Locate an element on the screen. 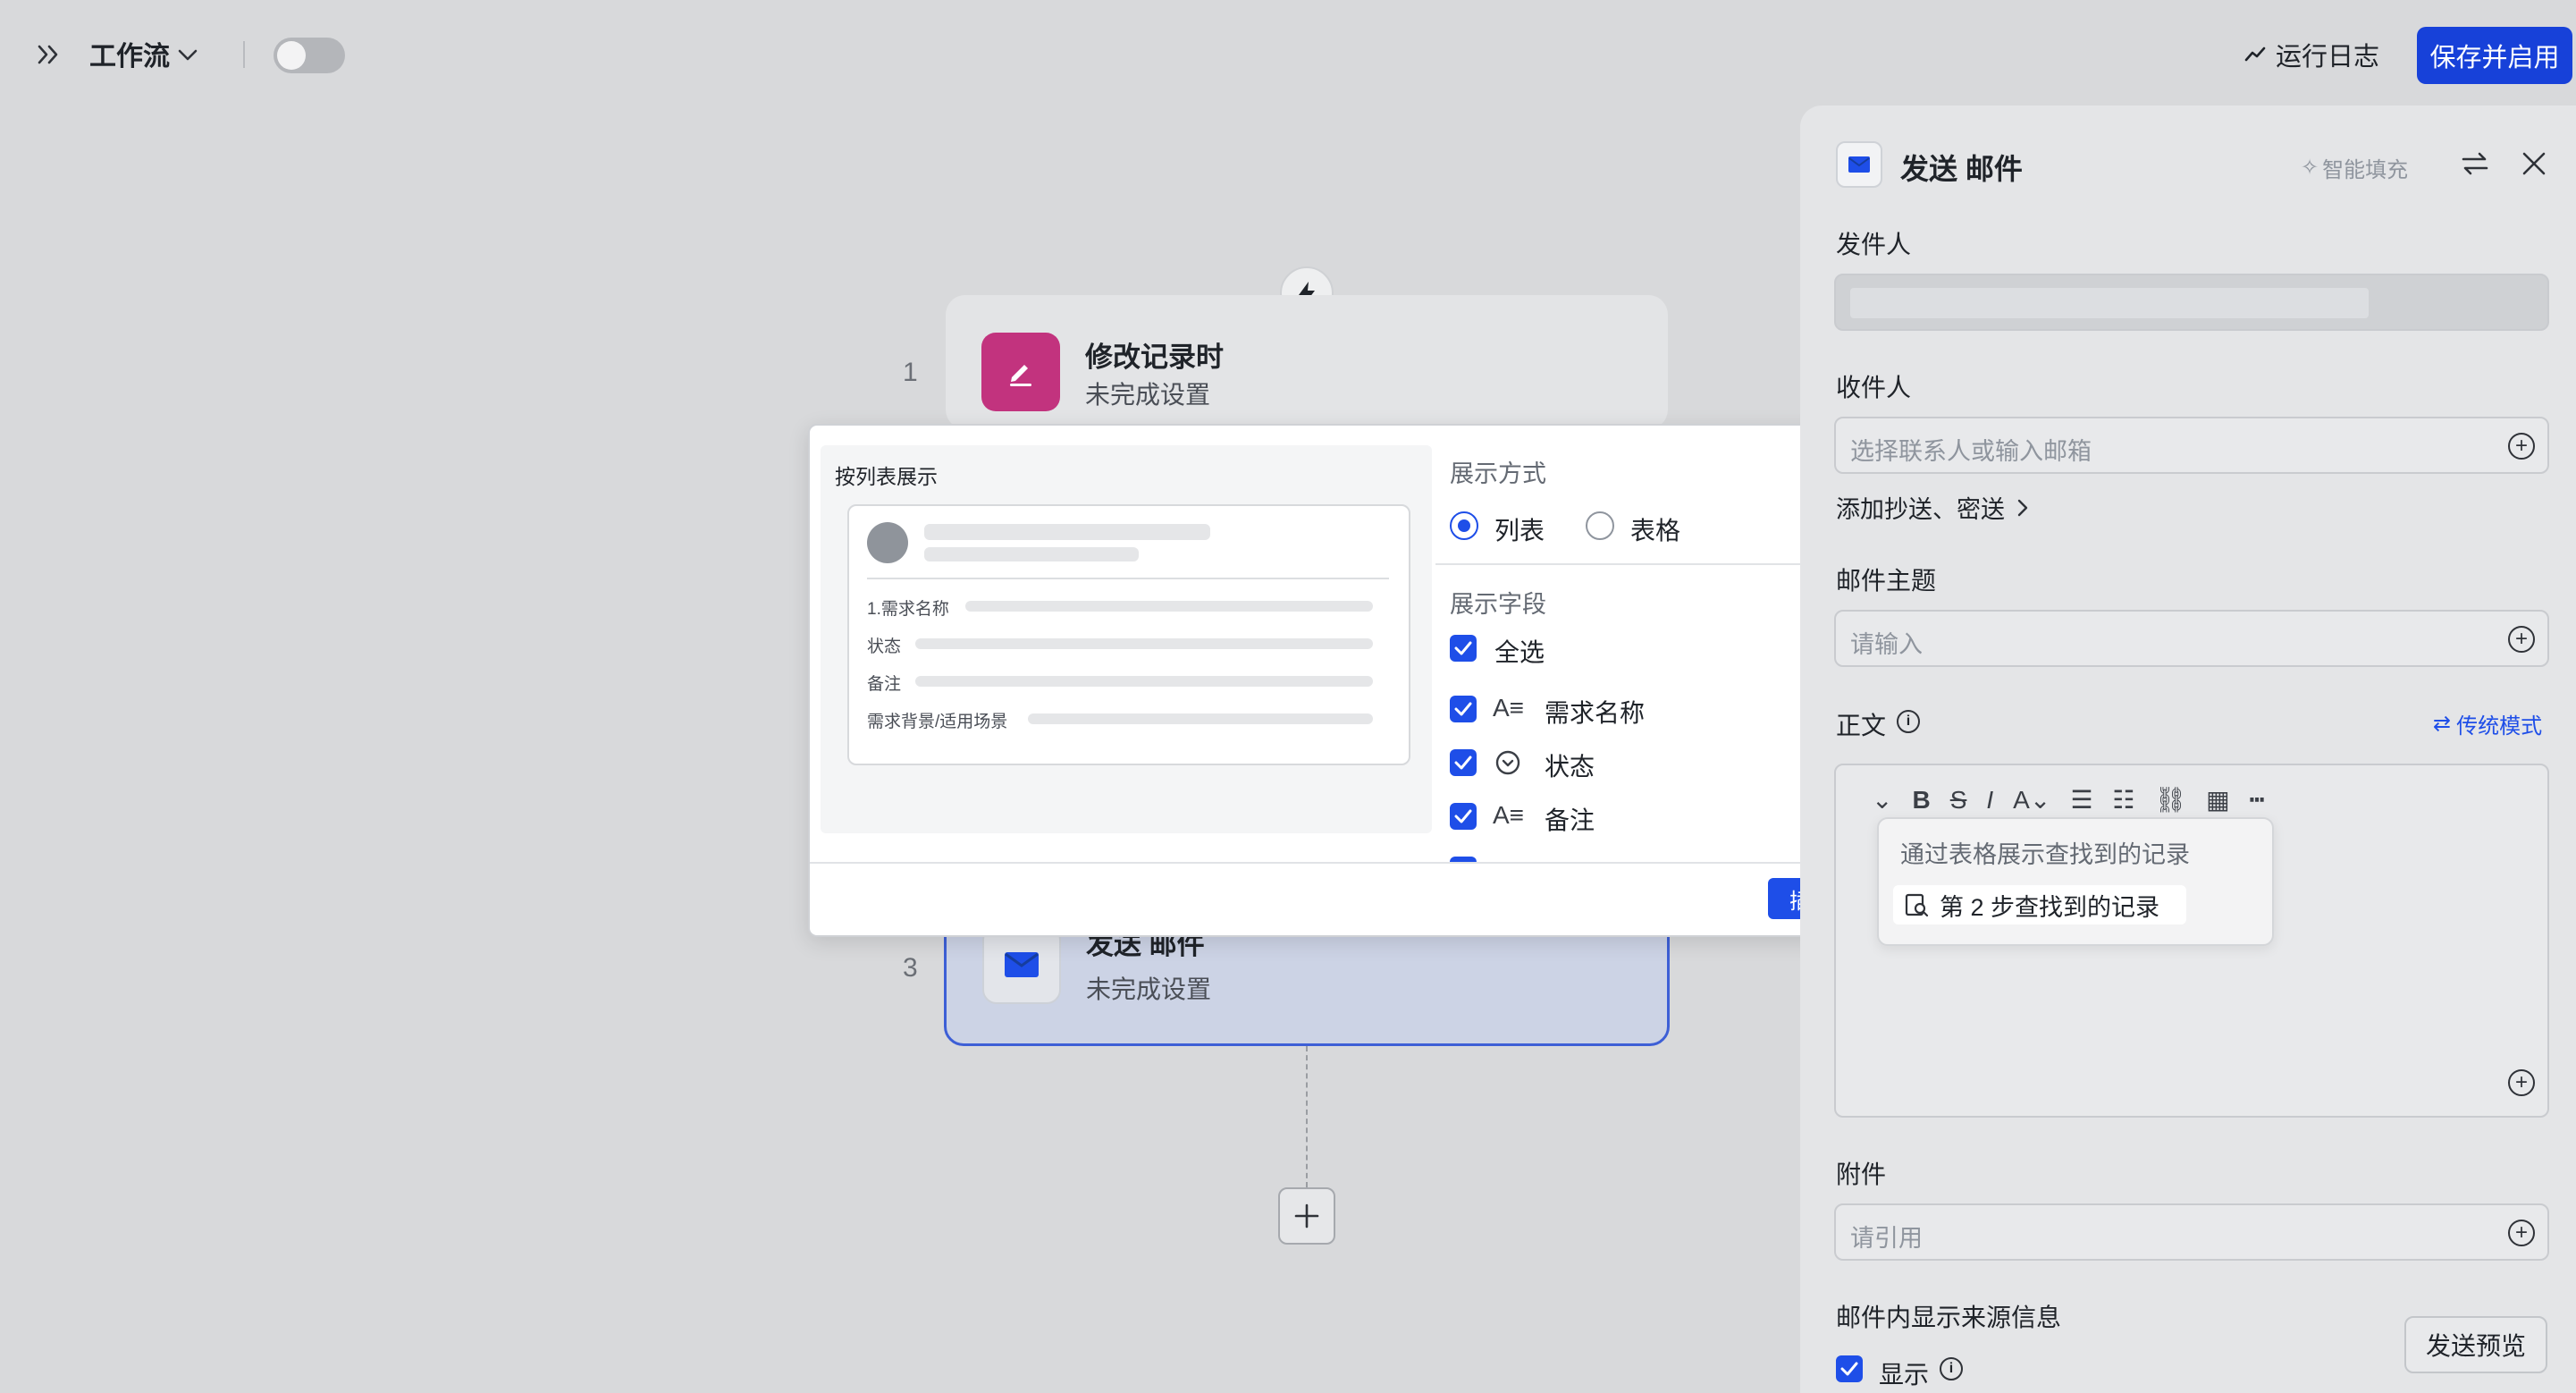  workflow-title: 工作流 is located at coordinates (130, 54).